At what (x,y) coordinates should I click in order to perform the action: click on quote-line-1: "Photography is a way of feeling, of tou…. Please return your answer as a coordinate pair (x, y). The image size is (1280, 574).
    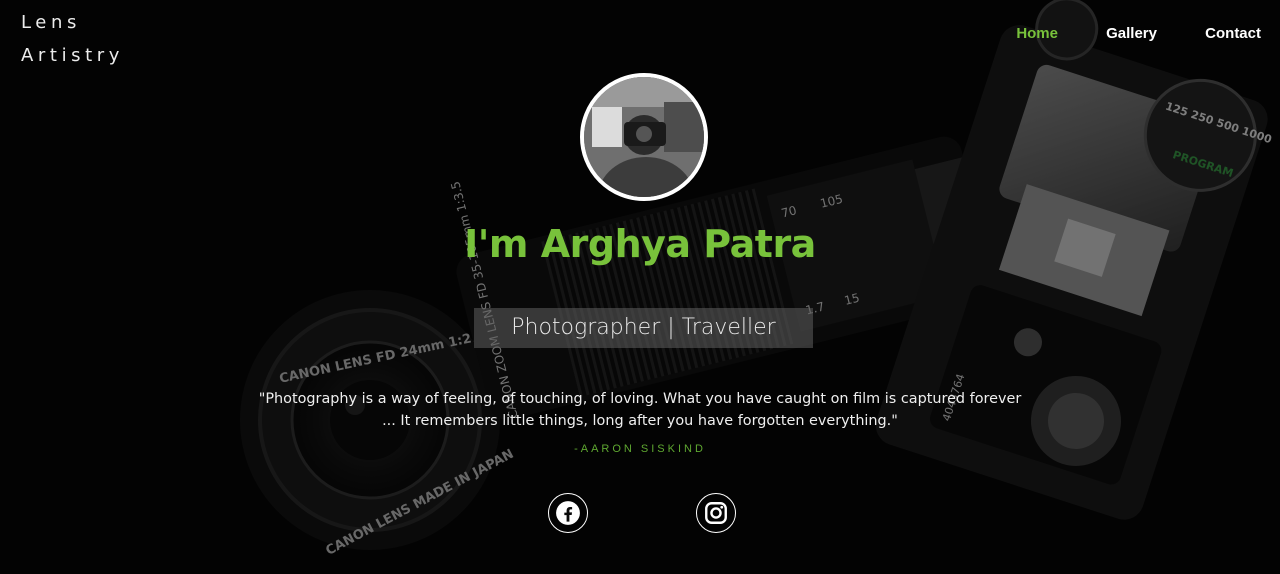
    Looking at the image, I should click on (640, 399).